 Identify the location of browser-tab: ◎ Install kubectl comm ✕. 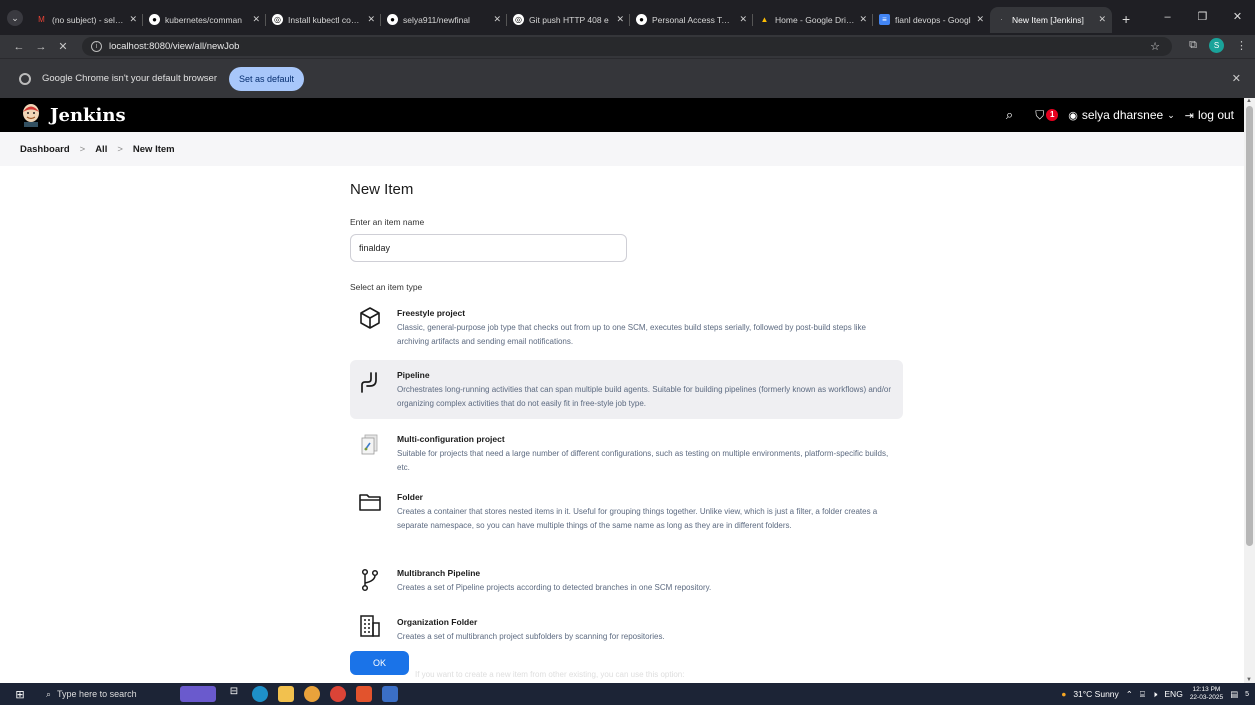
(323, 20).